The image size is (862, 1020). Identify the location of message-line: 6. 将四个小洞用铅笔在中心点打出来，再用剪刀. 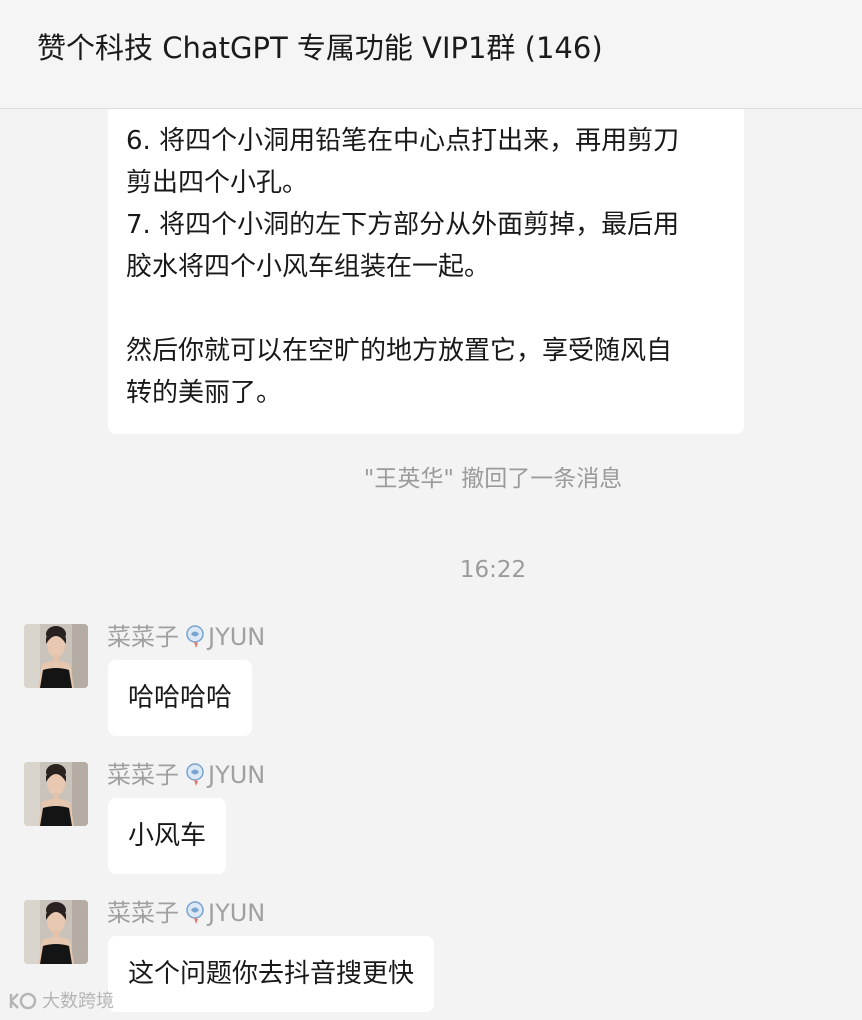
(403, 141).